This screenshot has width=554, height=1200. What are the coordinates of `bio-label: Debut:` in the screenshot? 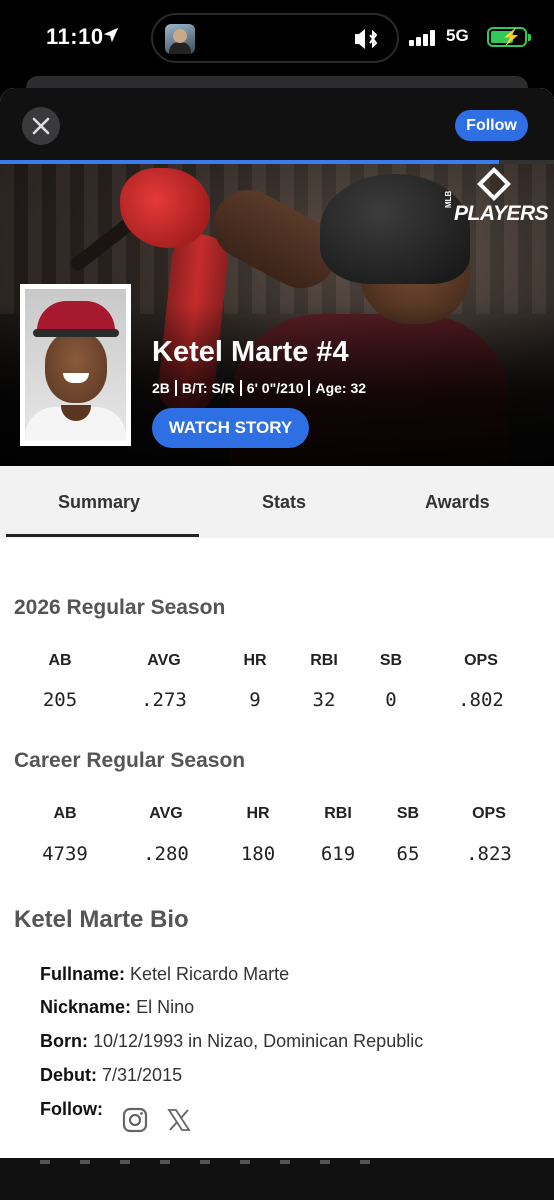 It's located at (68, 1075).